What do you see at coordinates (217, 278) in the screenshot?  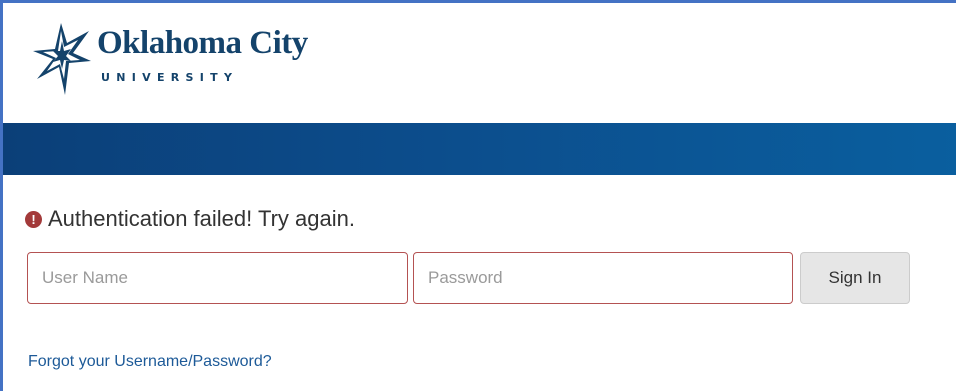 I see `username-input` at bounding box center [217, 278].